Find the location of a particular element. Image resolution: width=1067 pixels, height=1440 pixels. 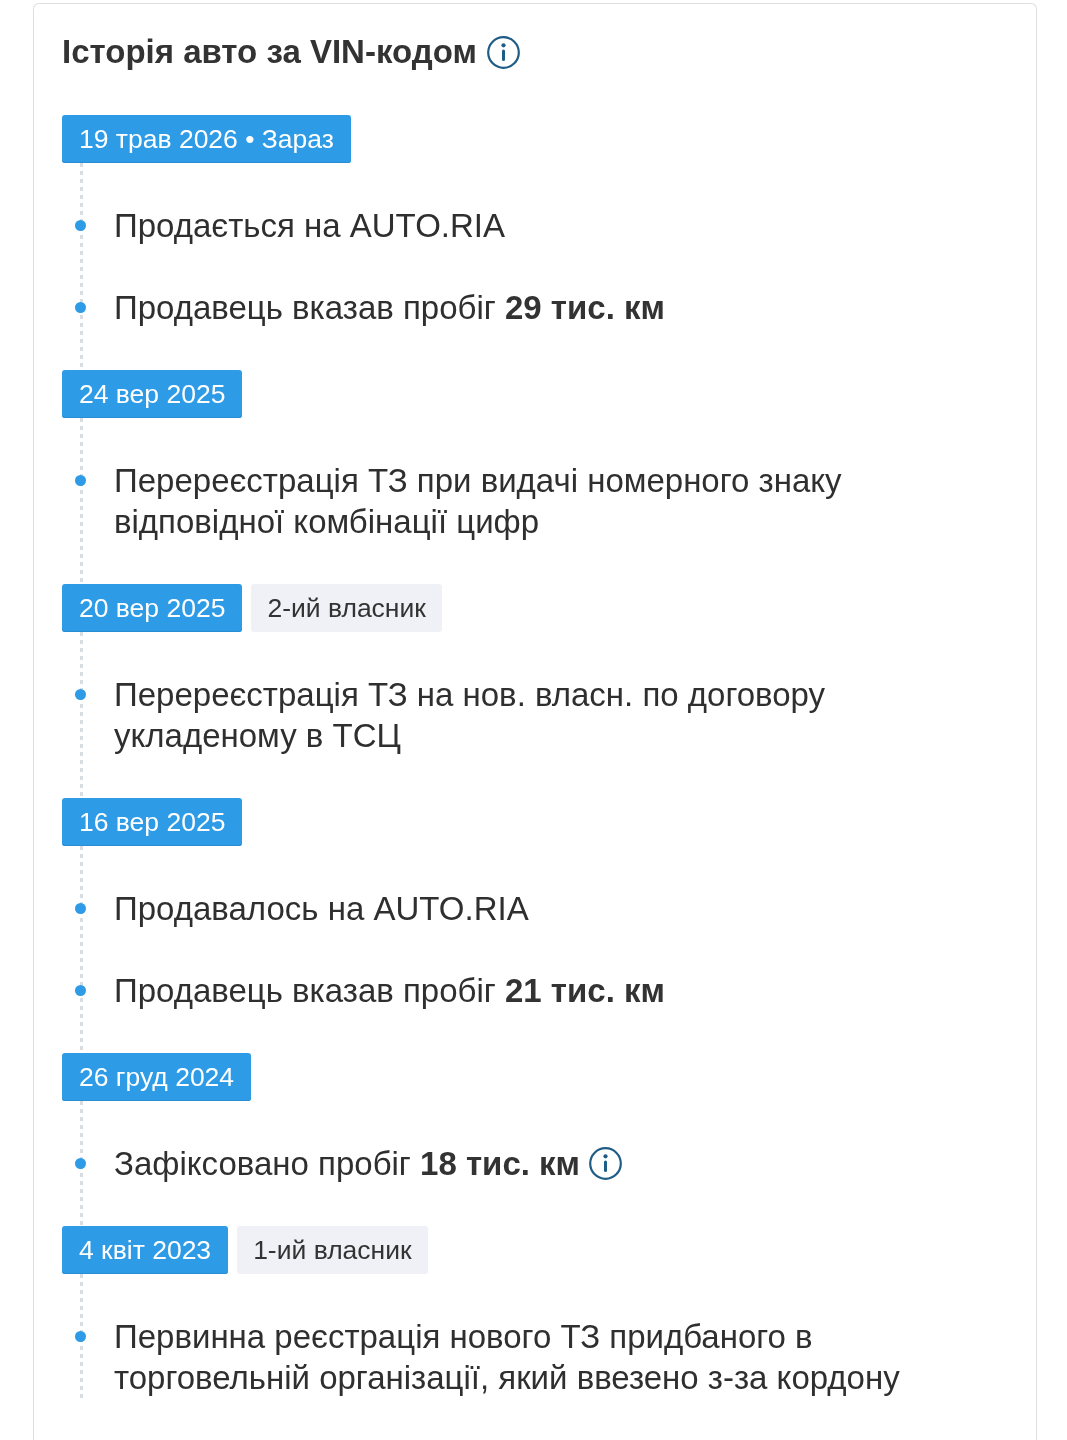

date-tag: 20 вер 2025 is located at coordinates (152, 608).